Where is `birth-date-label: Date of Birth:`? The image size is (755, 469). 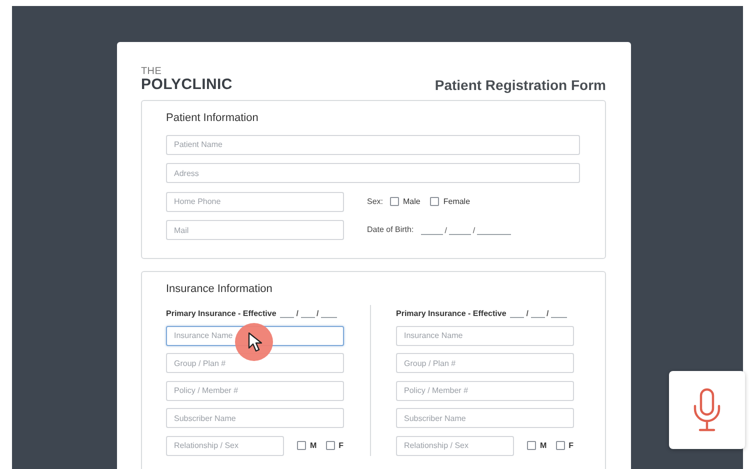 birth-date-label: Date of Birth: is located at coordinates (390, 229).